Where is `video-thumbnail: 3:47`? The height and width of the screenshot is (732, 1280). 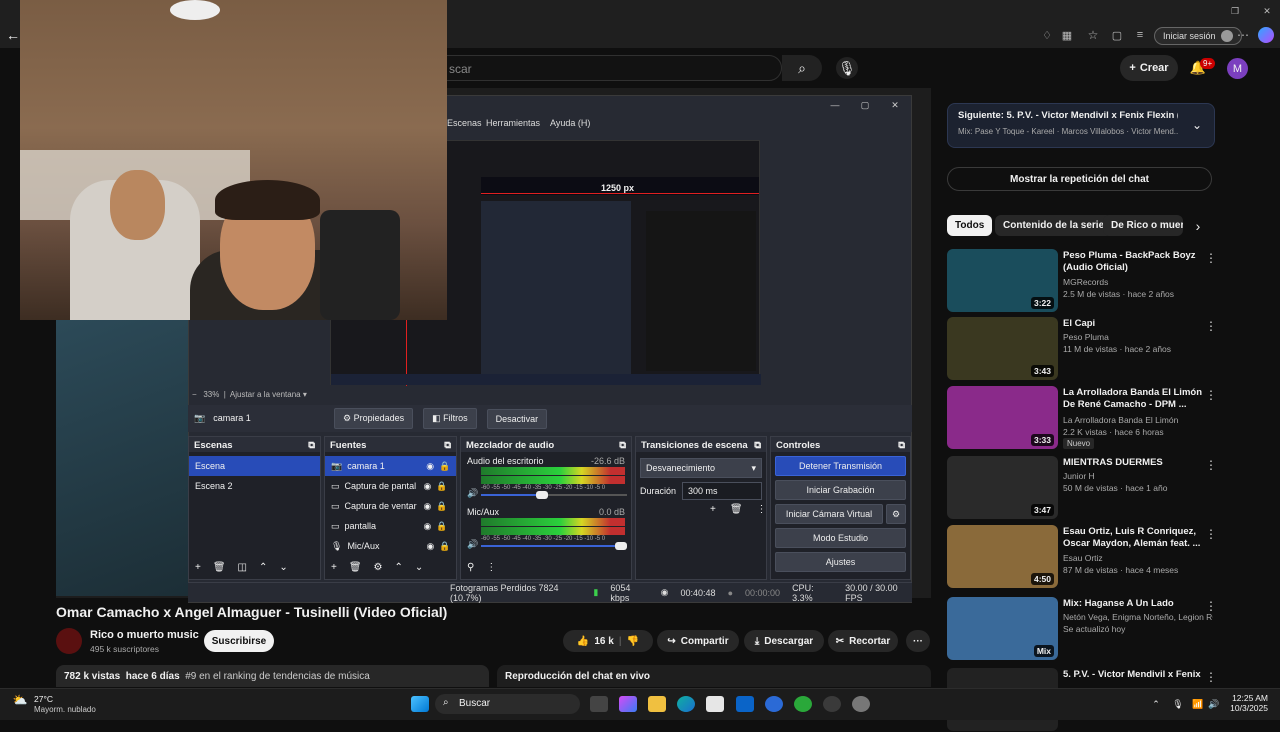 video-thumbnail: 3:47 is located at coordinates (1002, 487).